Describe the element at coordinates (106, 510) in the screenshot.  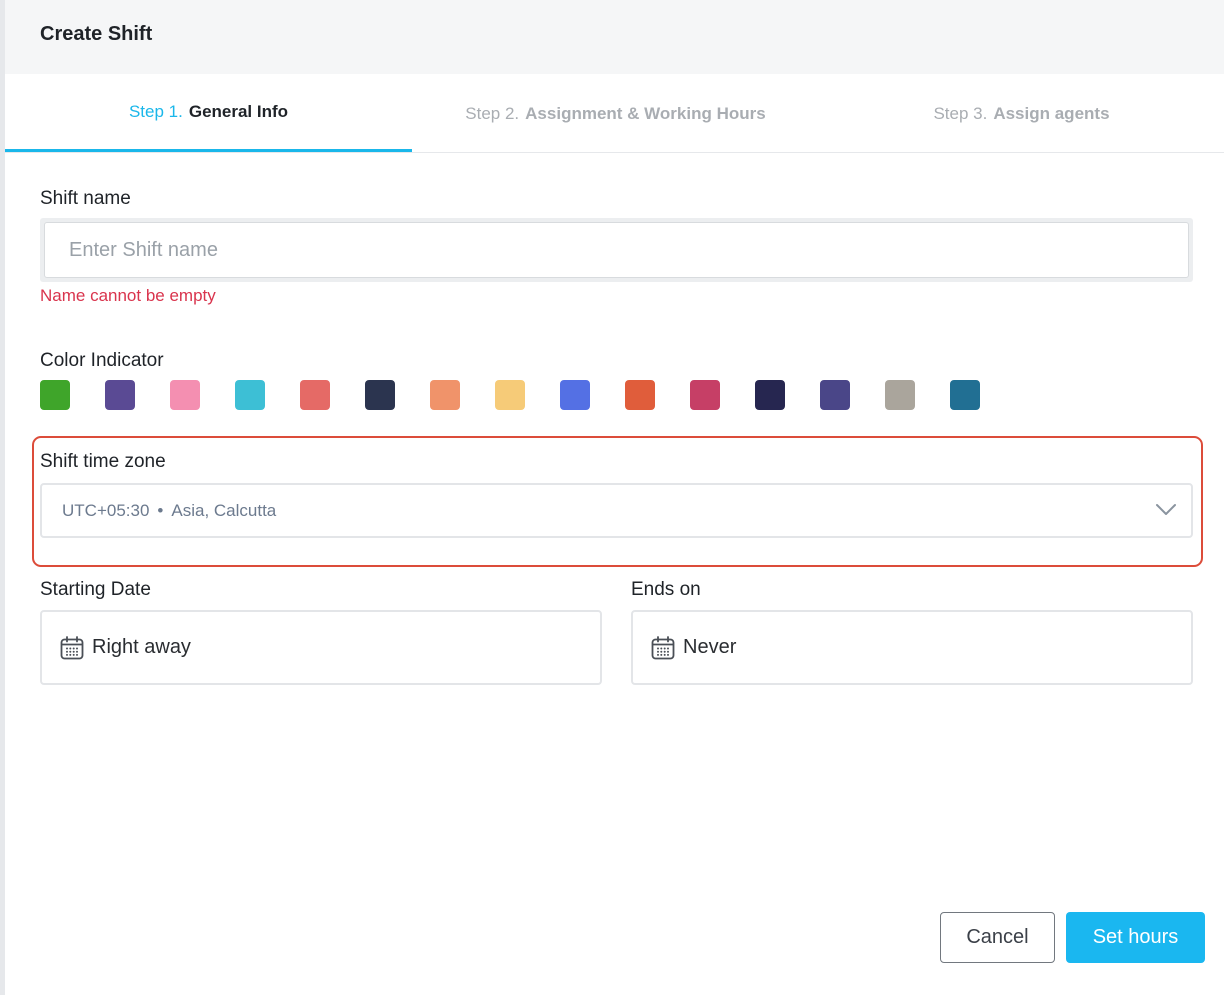
I see `time-zone-offset: UTC+05:30` at that location.